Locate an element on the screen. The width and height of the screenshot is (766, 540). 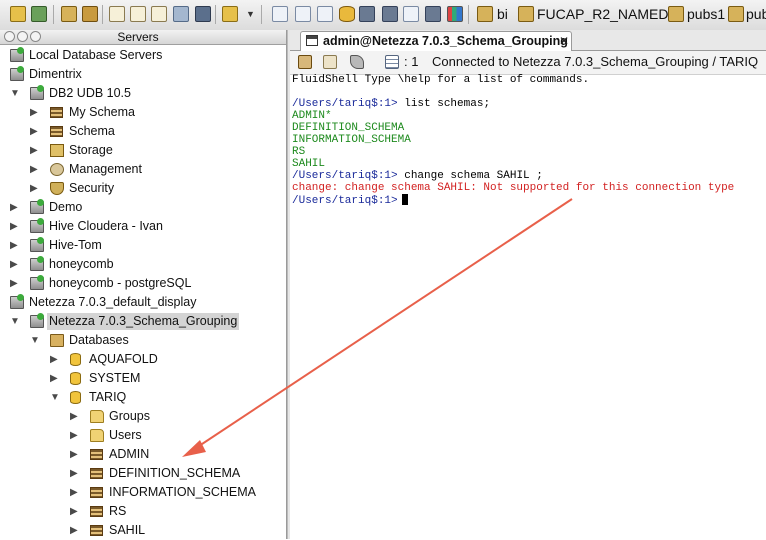
connection-pubs1-label: pubs1 is located at coordinates (706, 14).